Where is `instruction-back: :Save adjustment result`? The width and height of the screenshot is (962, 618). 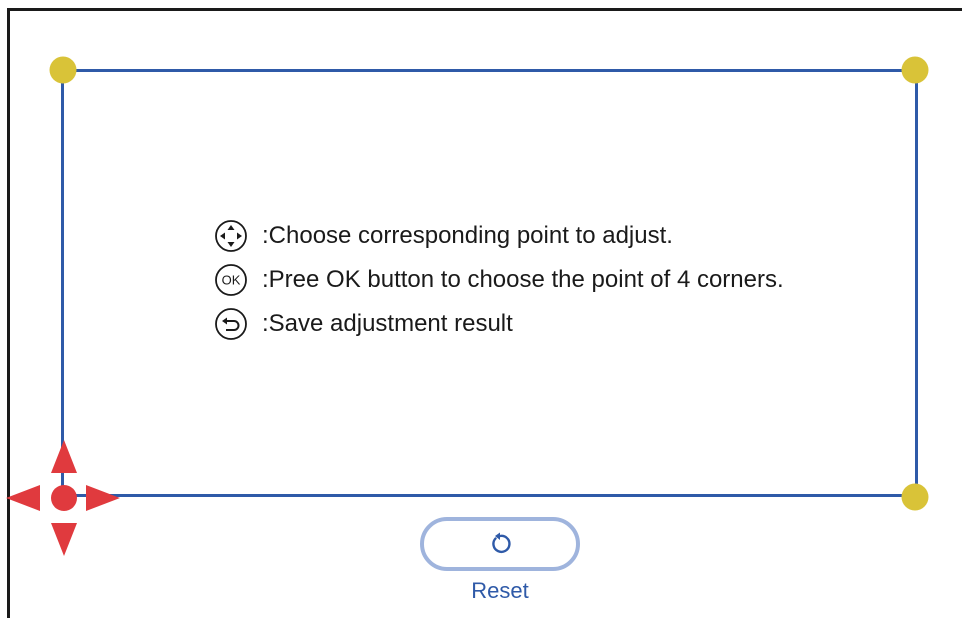 instruction-back: :Save adjustment result is located at coordinates (554, 324).